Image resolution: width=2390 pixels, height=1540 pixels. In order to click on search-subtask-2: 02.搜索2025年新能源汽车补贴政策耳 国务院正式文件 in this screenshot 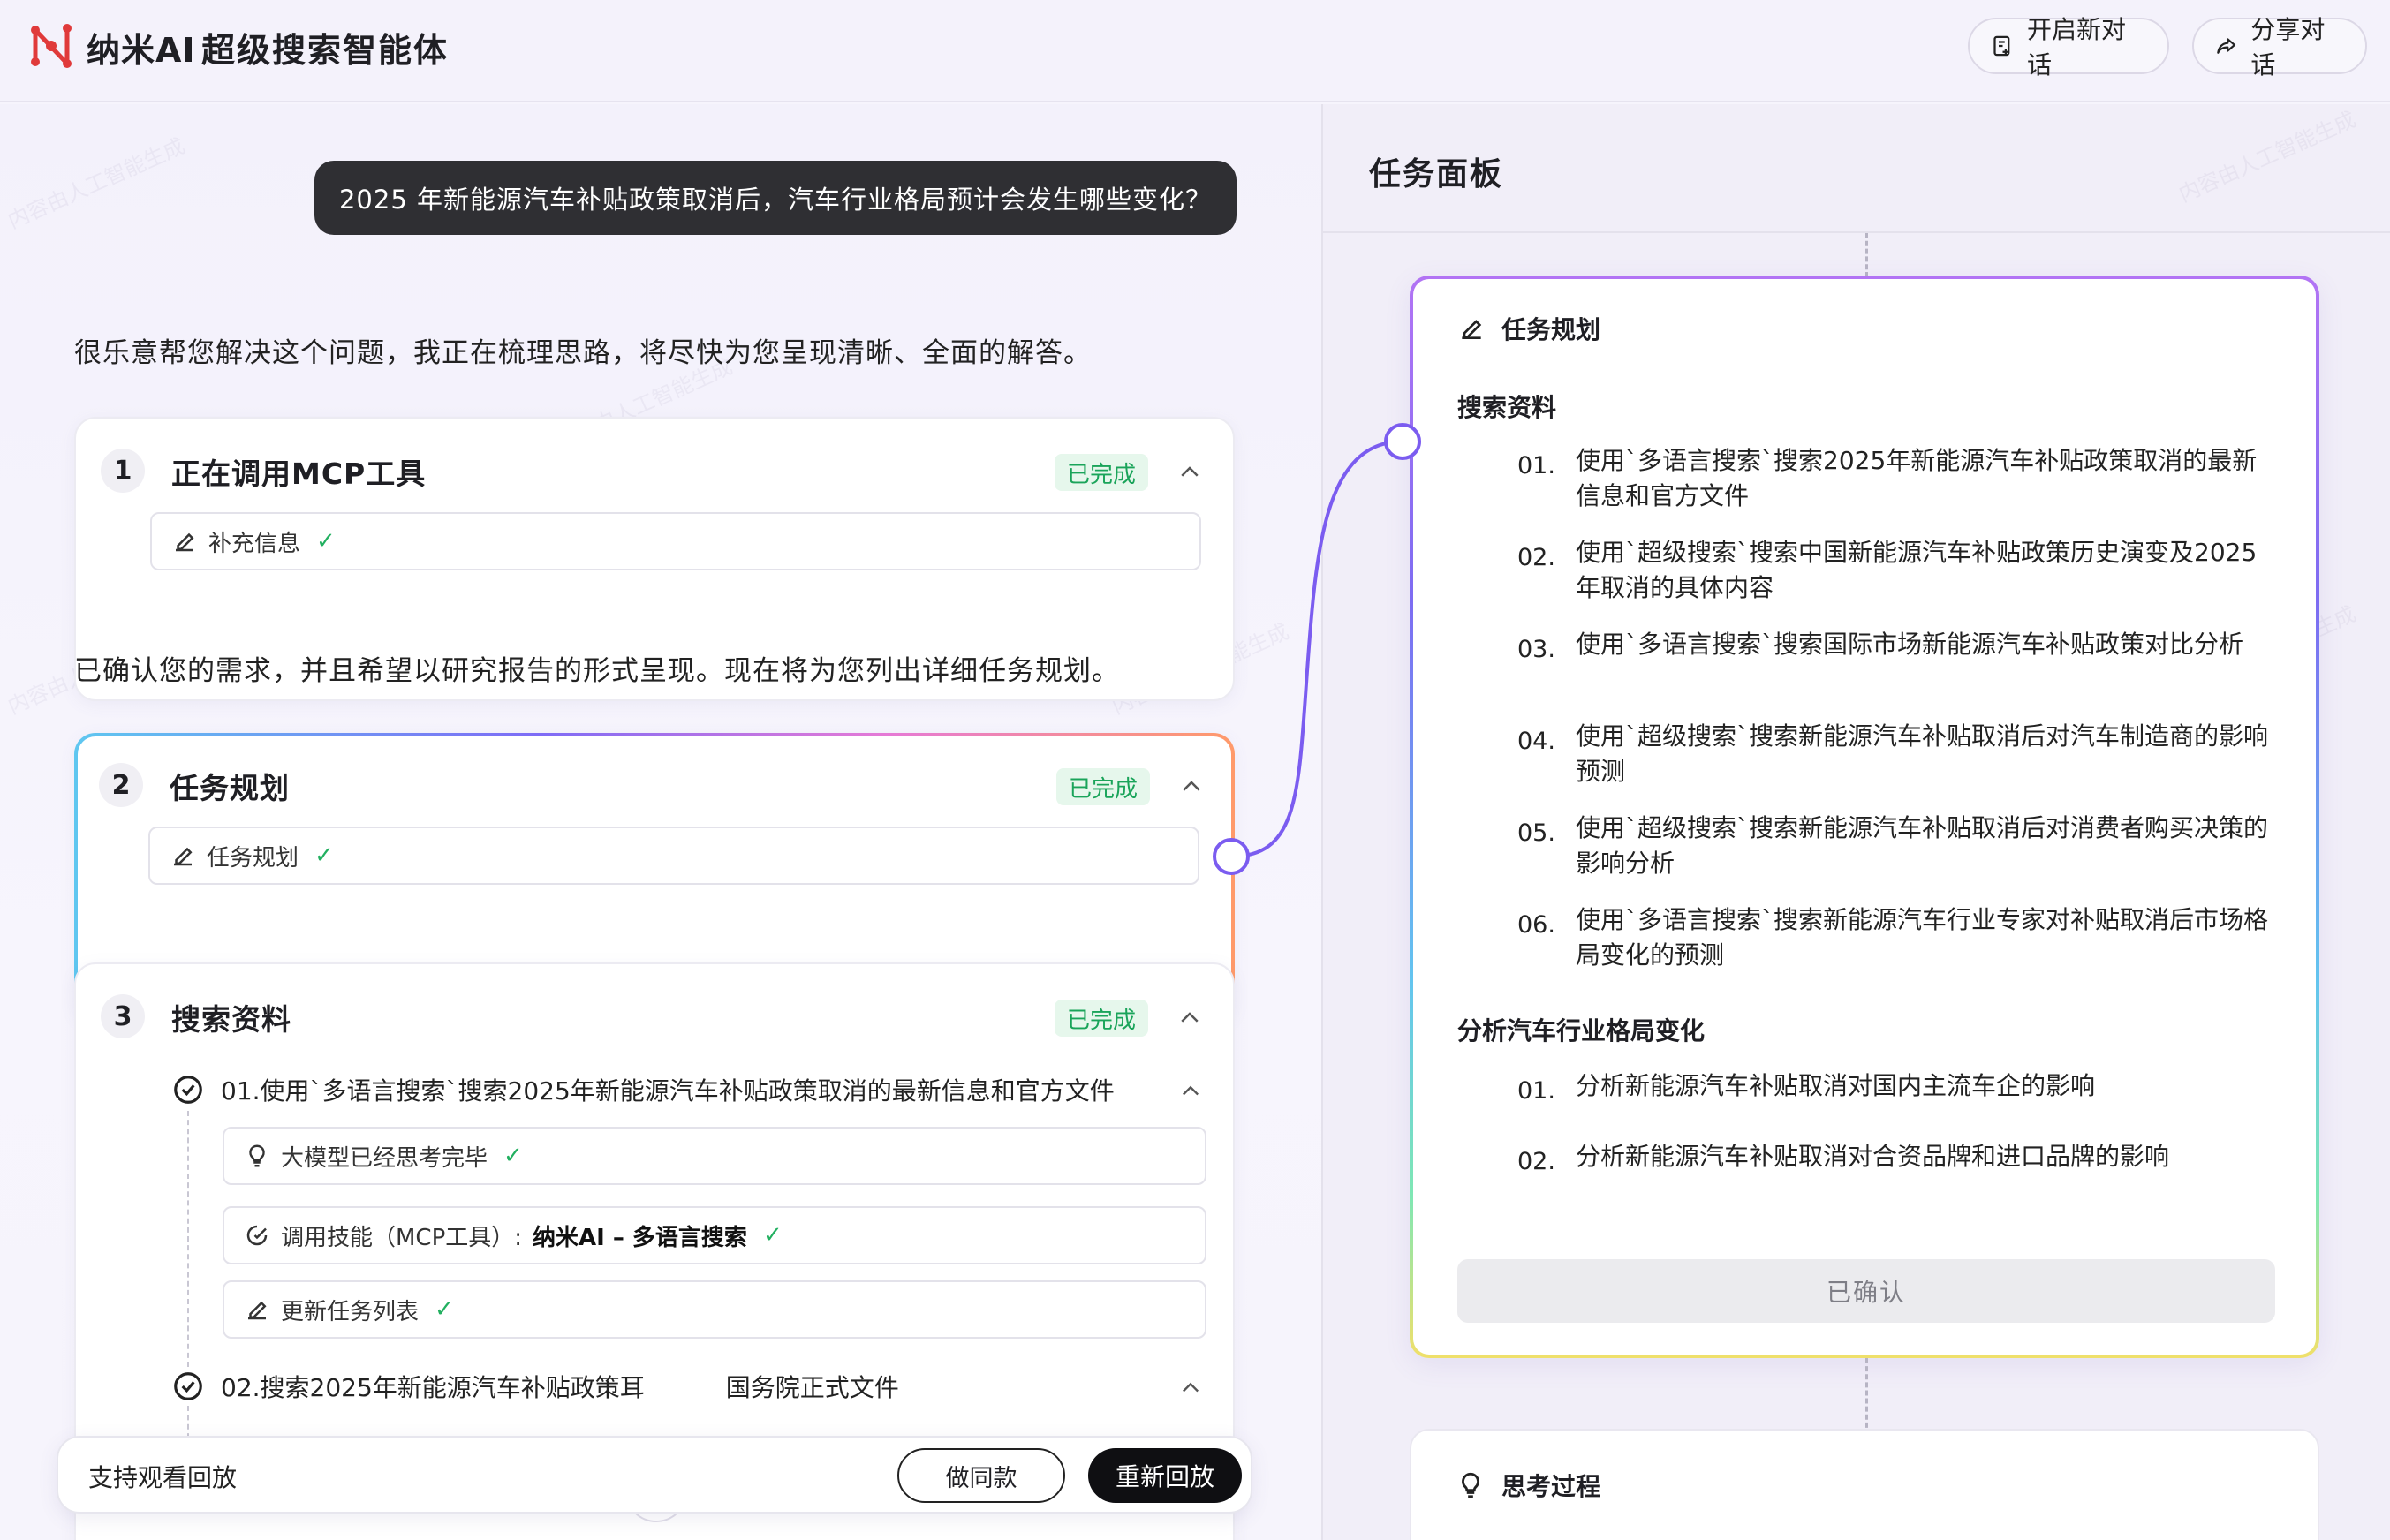, I will do `click(535, 1386)`.